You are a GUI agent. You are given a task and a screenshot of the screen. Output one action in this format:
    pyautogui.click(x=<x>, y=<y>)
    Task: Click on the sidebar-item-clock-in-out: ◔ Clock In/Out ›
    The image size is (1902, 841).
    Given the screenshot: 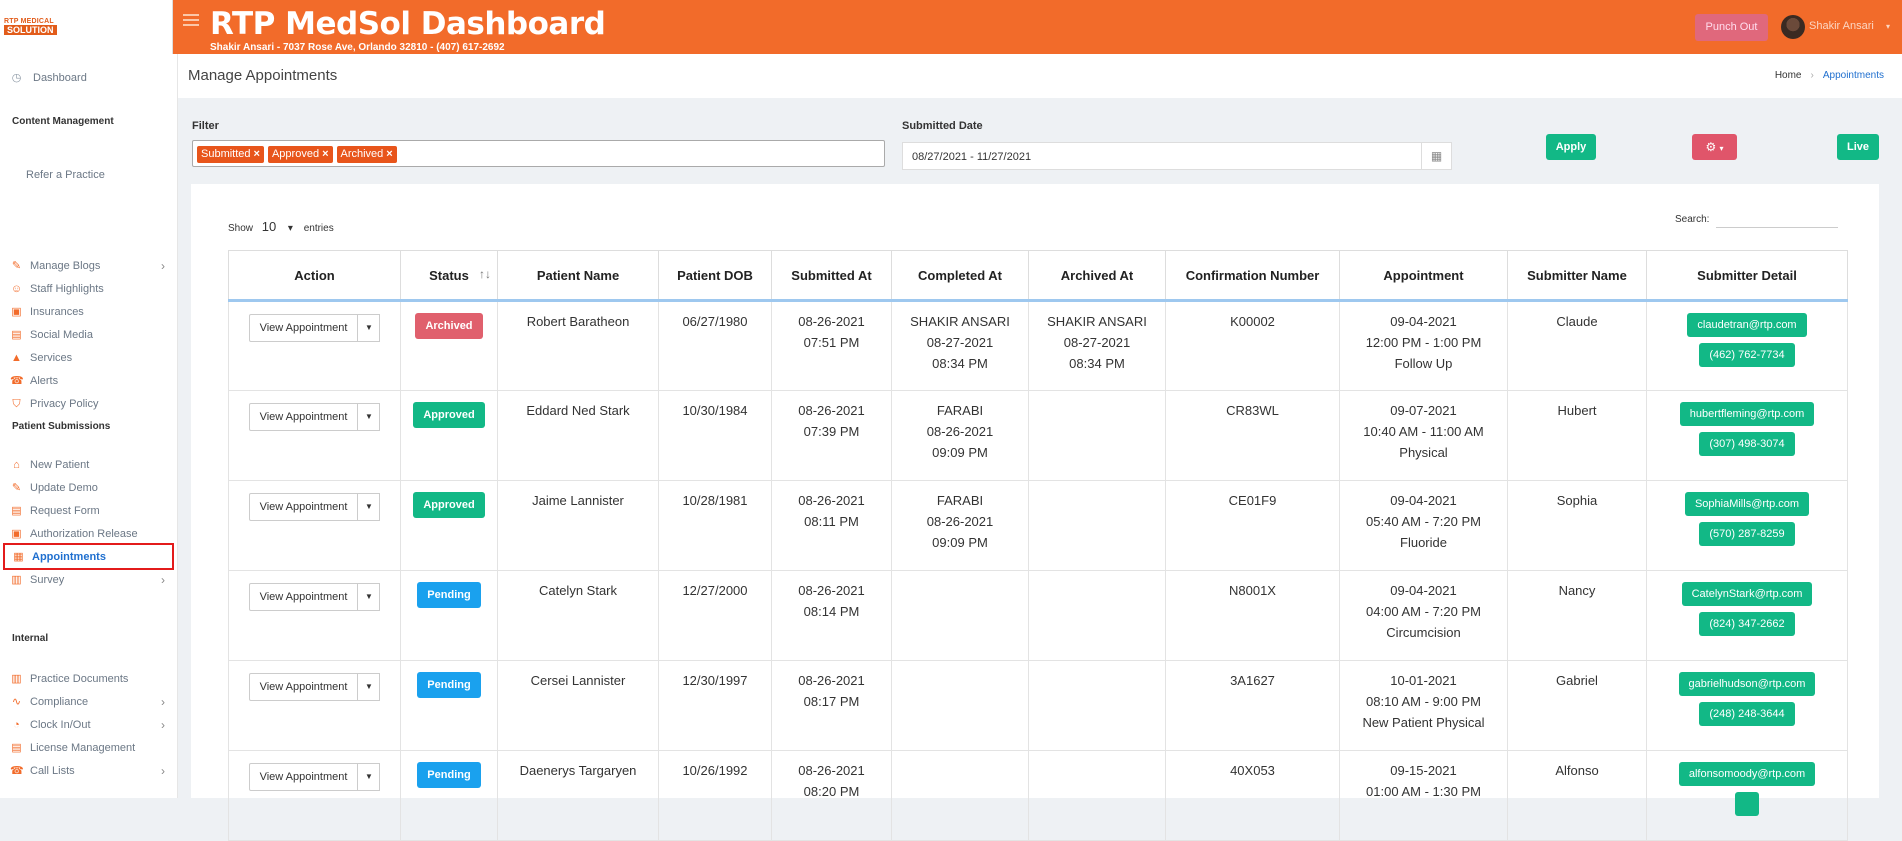 What is the action you would take?
    pyautogui.click(x=92, y=725)
    